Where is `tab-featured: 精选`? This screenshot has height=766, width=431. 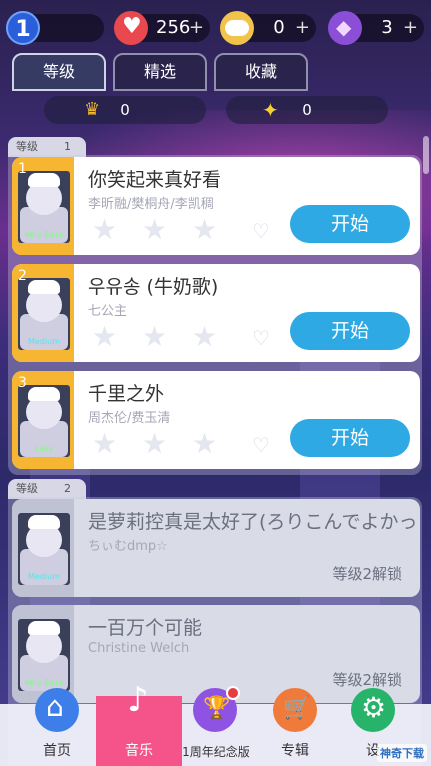 tab-featured: 精选 is located at coordinates (160, 72).